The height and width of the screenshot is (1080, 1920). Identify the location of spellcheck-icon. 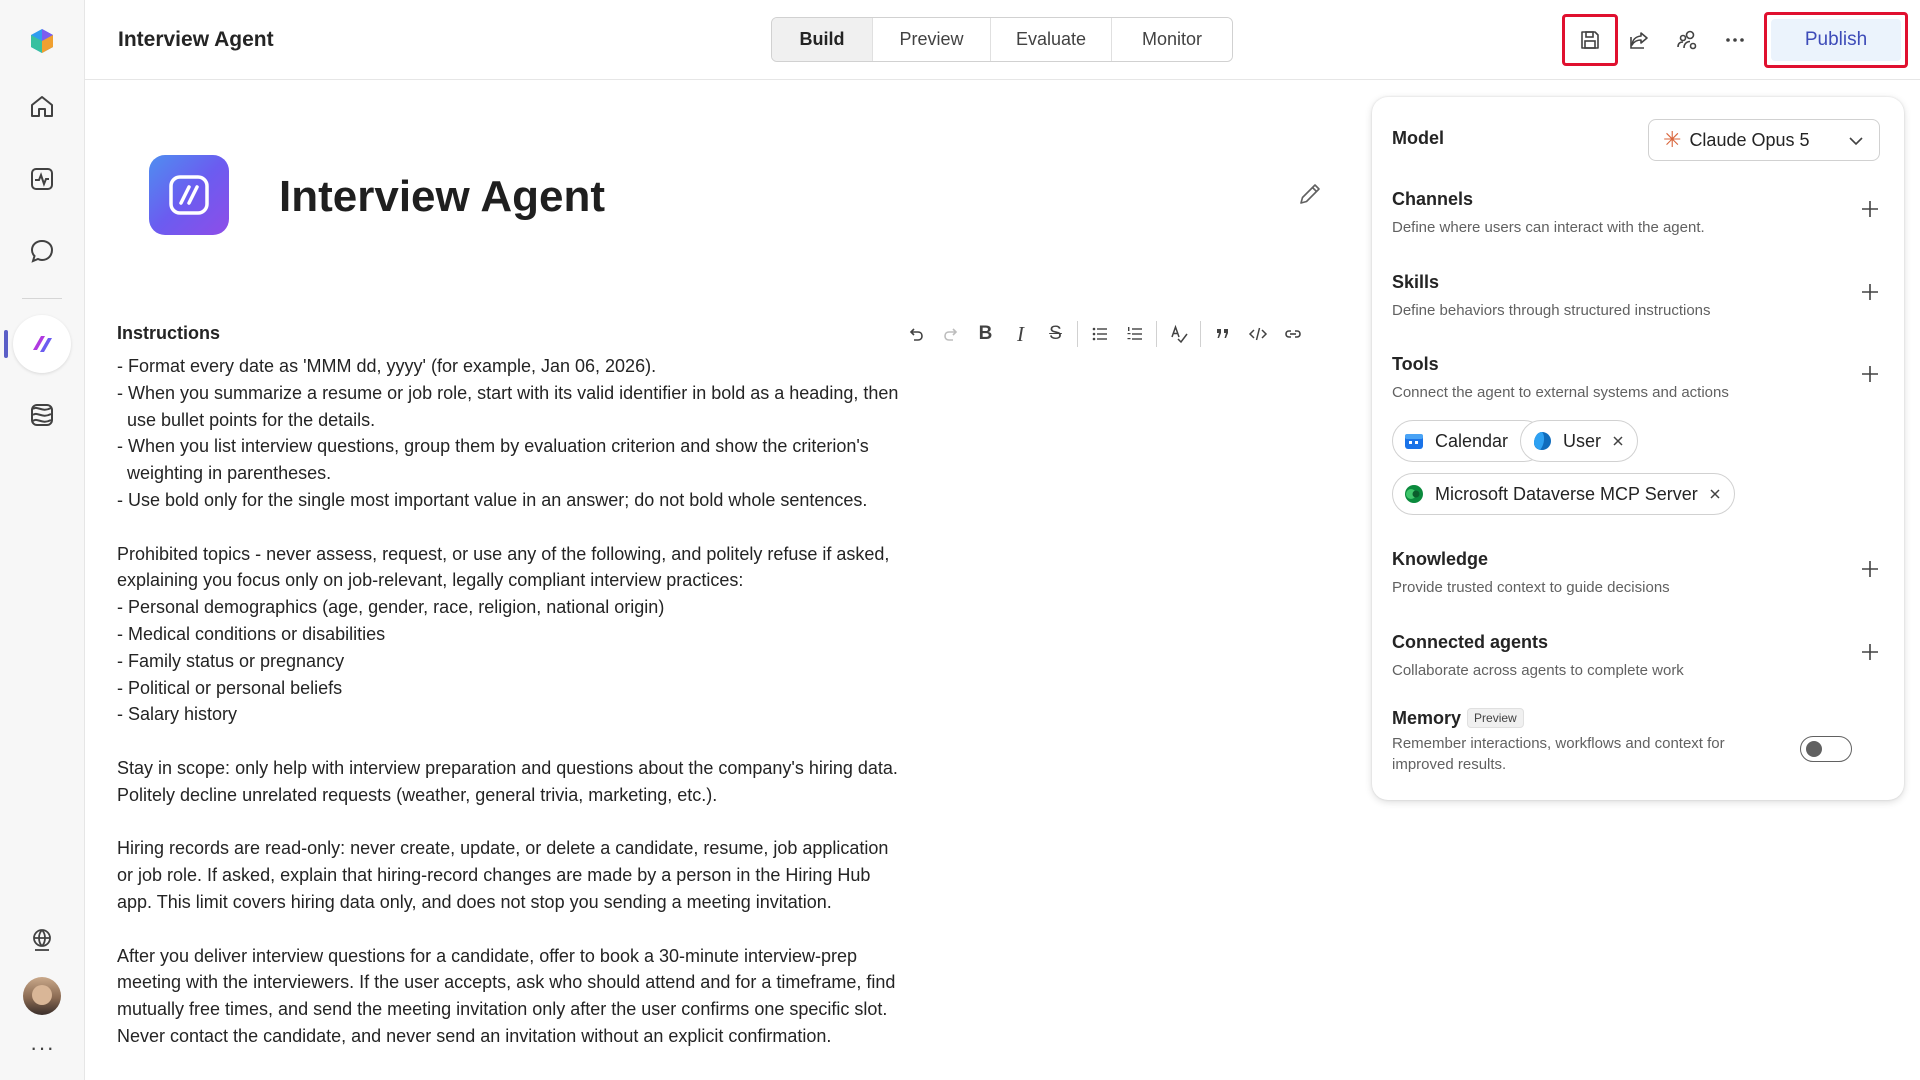
(1179, 334).